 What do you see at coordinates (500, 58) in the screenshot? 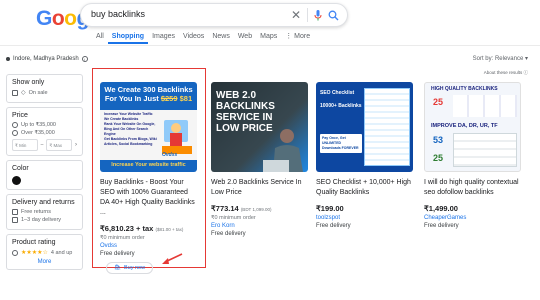
I see `sort-dropdown: Sort by: Relevance ▾` at bounding box center [500, 58].